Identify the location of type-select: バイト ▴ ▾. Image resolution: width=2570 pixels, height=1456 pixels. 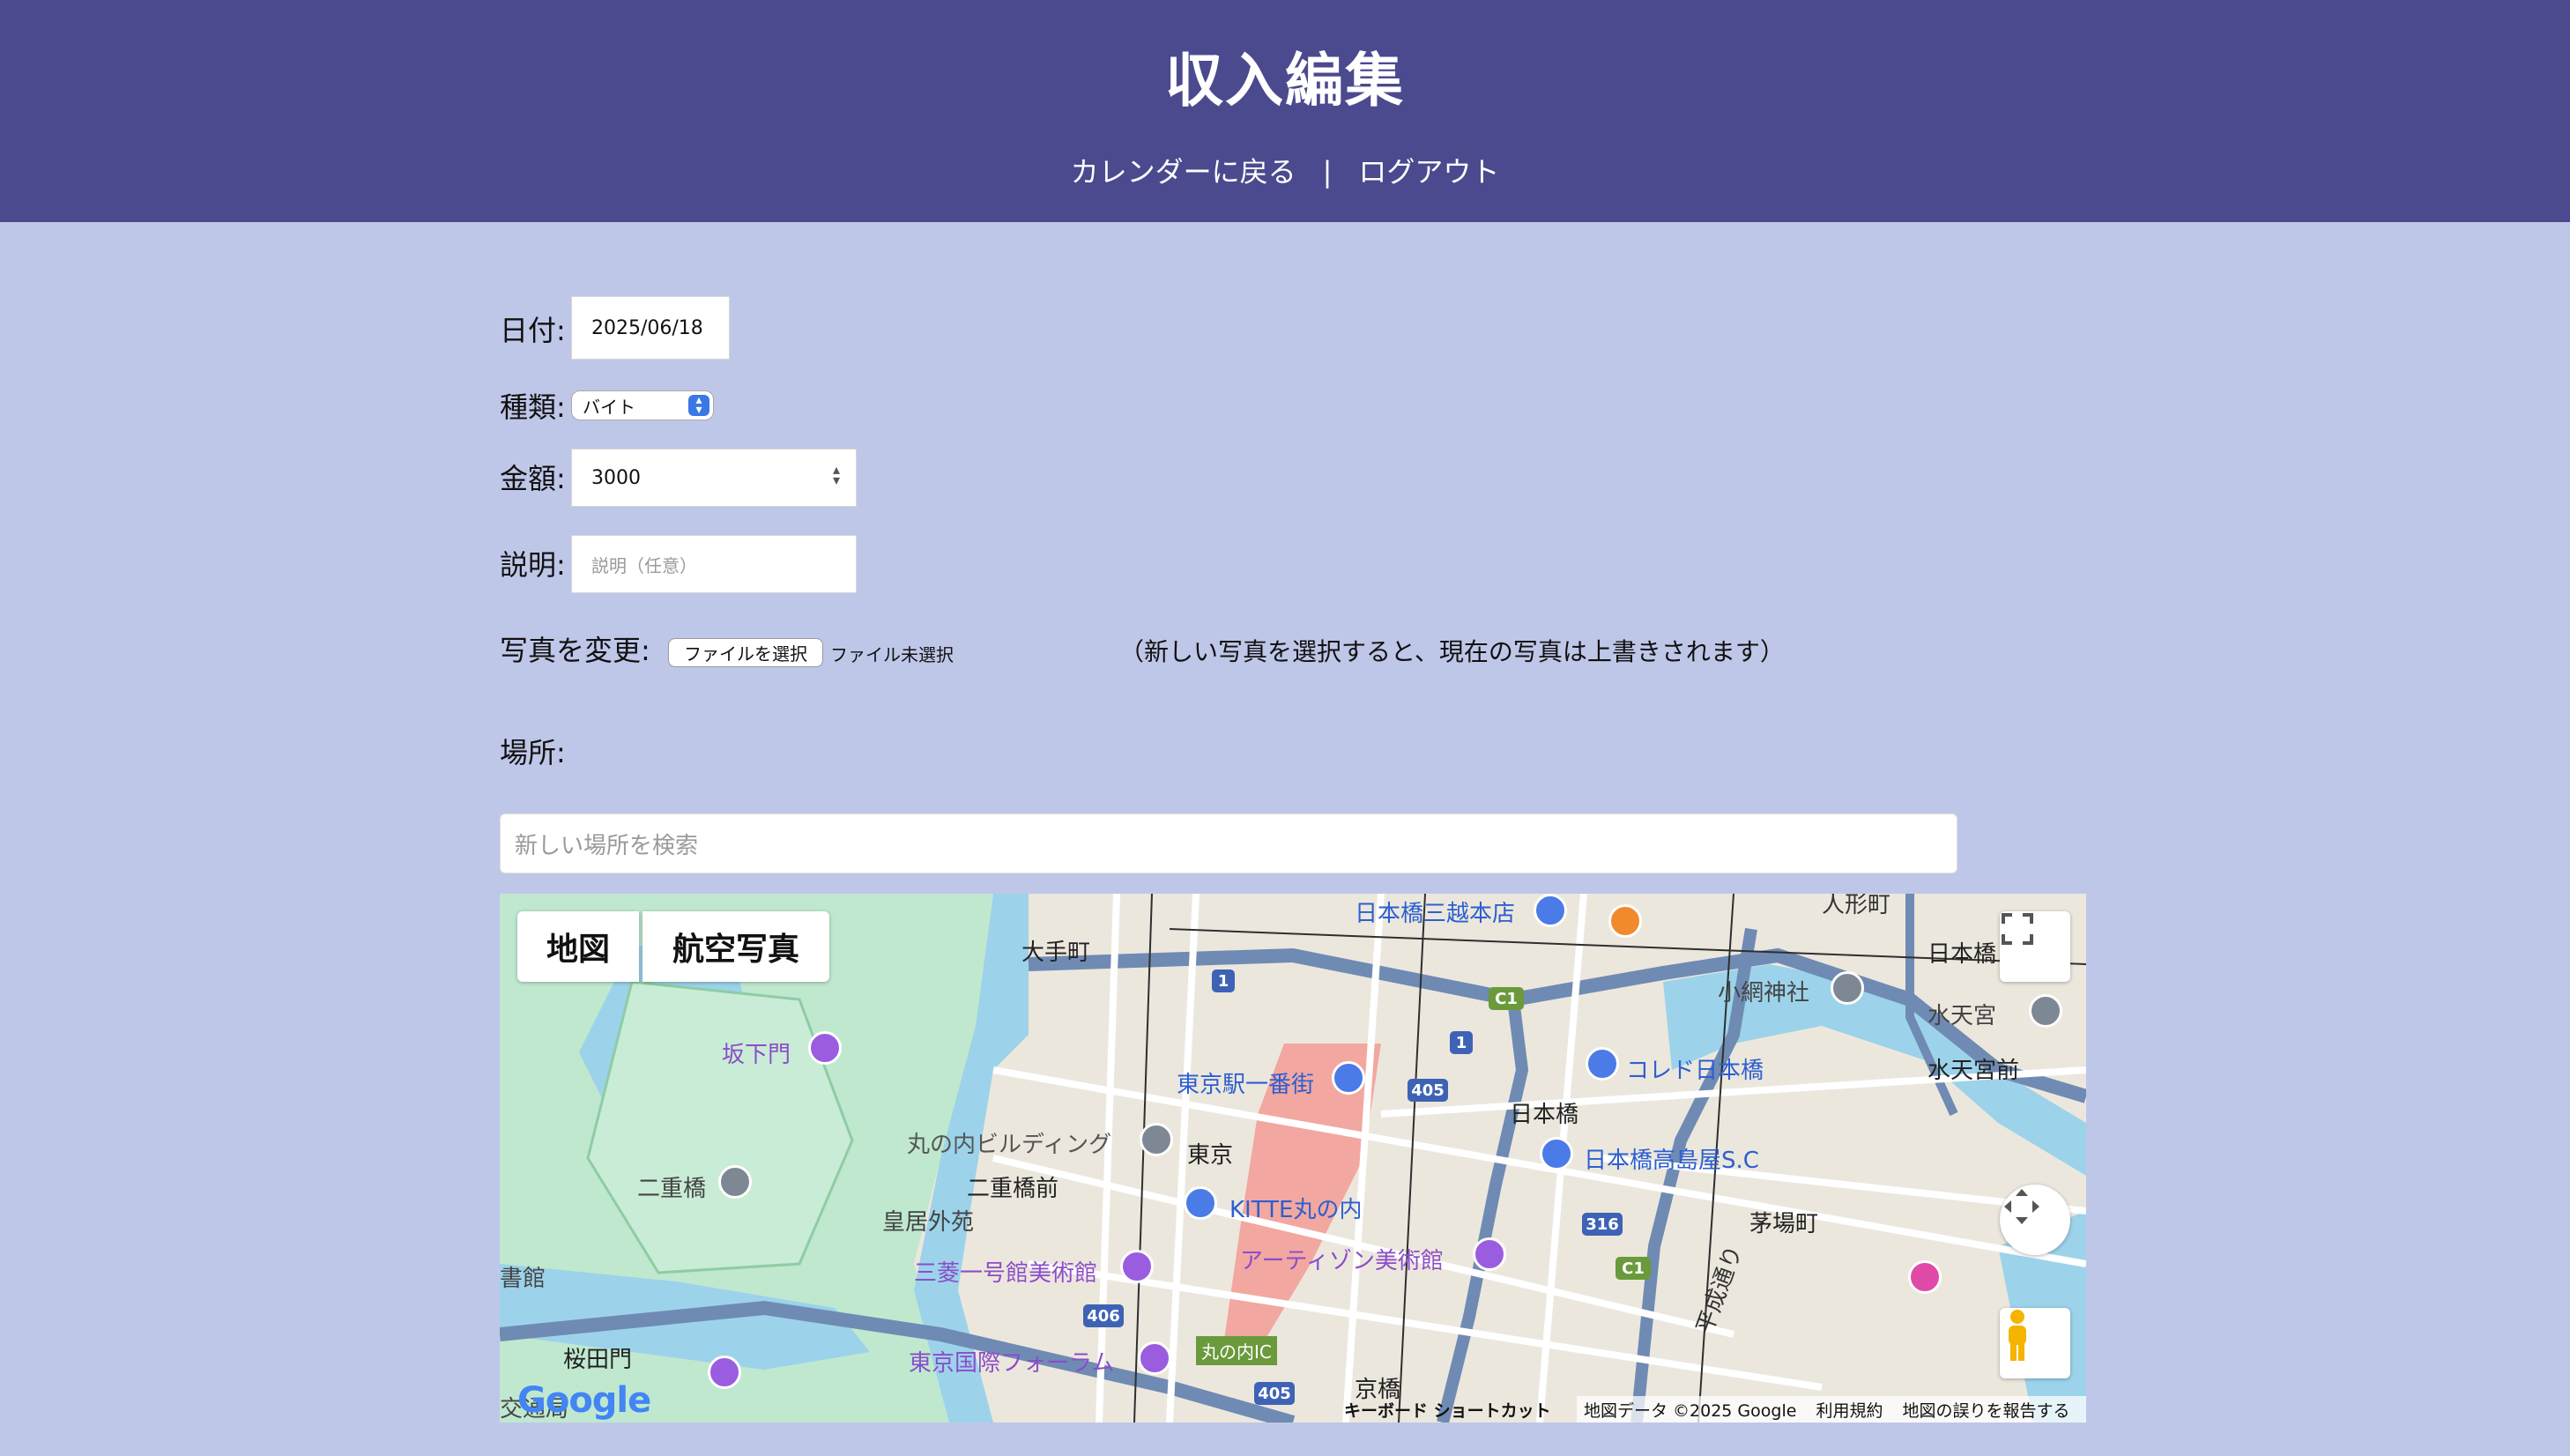
(642, 405).